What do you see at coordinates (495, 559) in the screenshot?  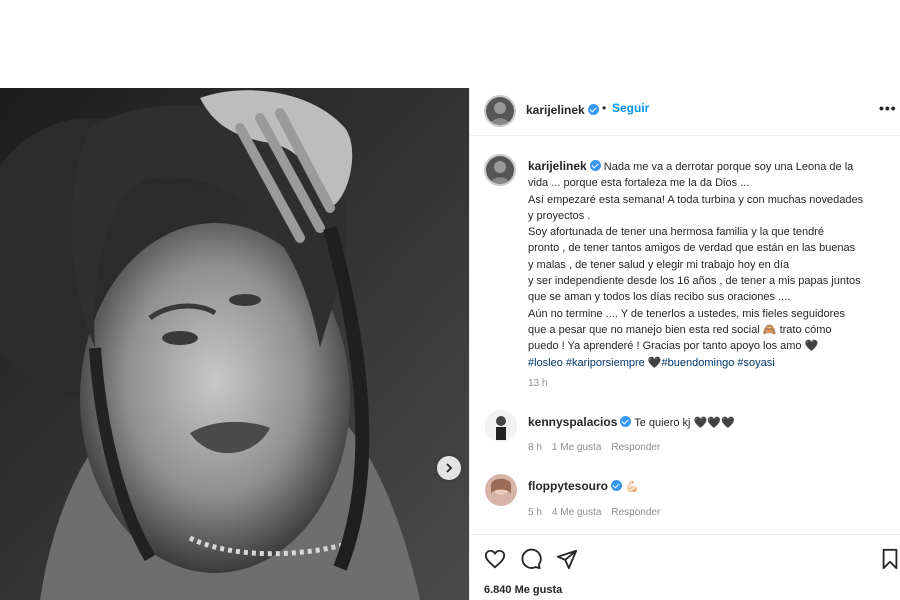 I see `heart-icon` at bounding box center [495, 559].